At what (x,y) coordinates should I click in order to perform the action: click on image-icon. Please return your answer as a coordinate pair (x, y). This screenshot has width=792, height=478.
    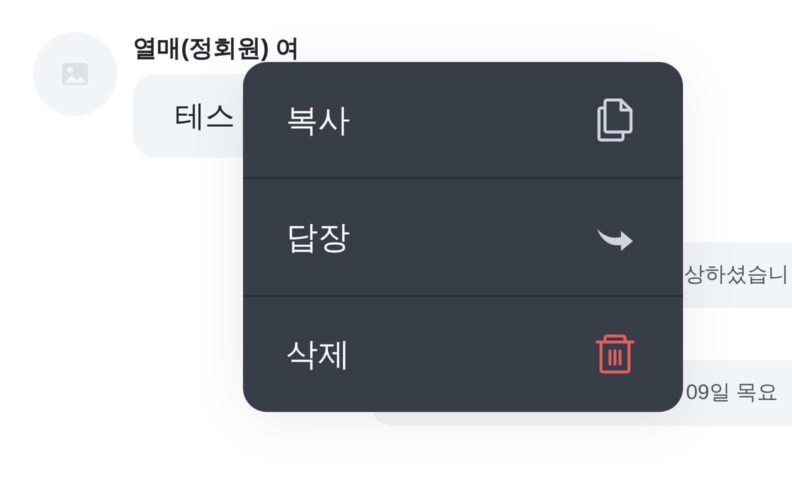
    Looking at the image, I should click on (75, 74).